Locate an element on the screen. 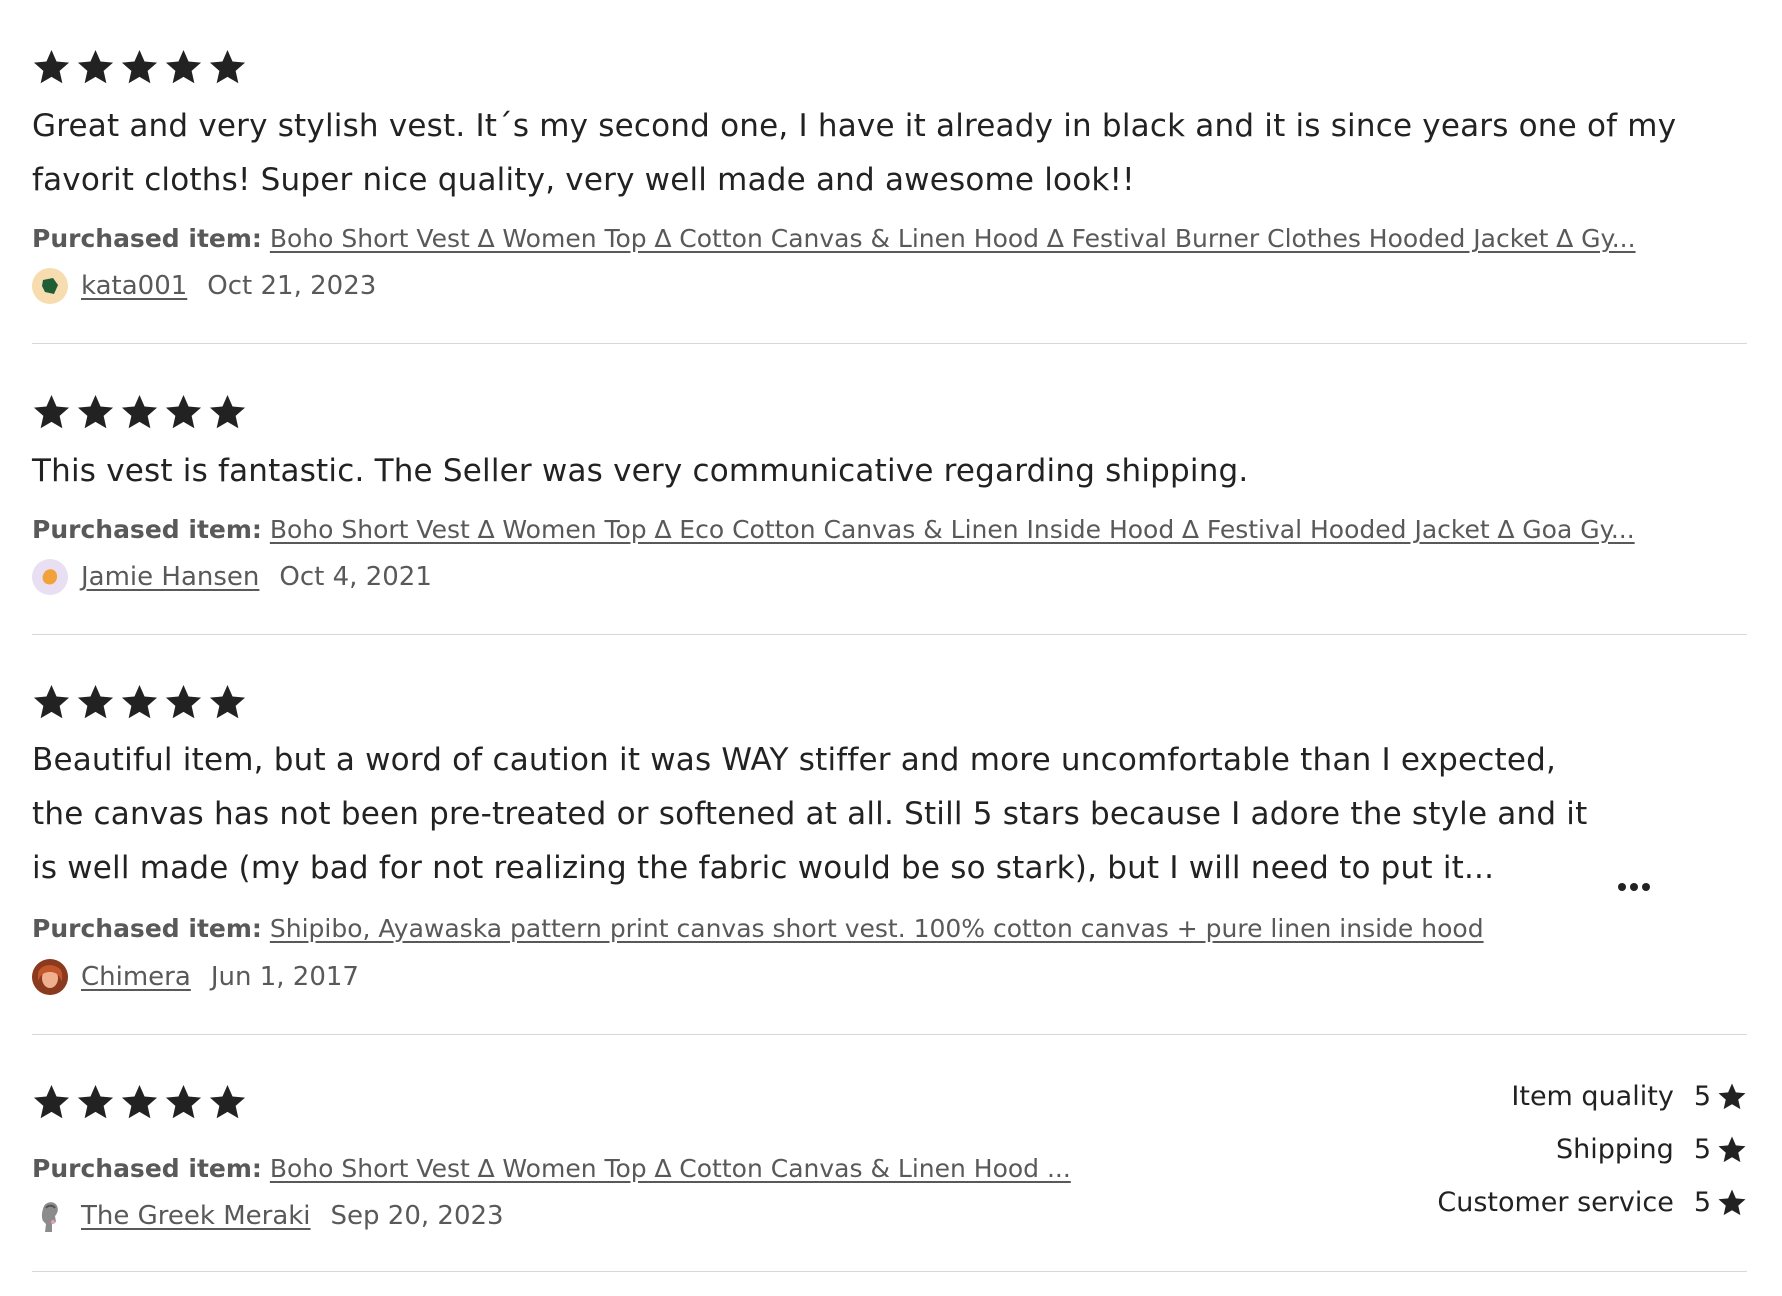 The image size is (1782, 1296). review-meta: kata001 Oct 21, 2023 is located at coordinates (204, 286).